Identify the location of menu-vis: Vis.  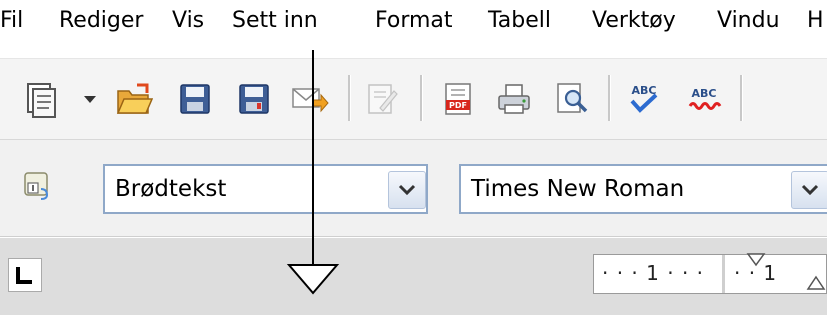
(188, 21).